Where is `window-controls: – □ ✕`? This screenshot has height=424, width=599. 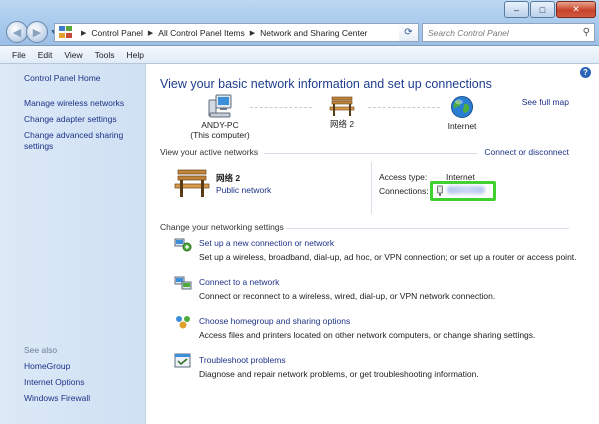
window-controls: – □ ✕ is located at coordinates (549, 9).